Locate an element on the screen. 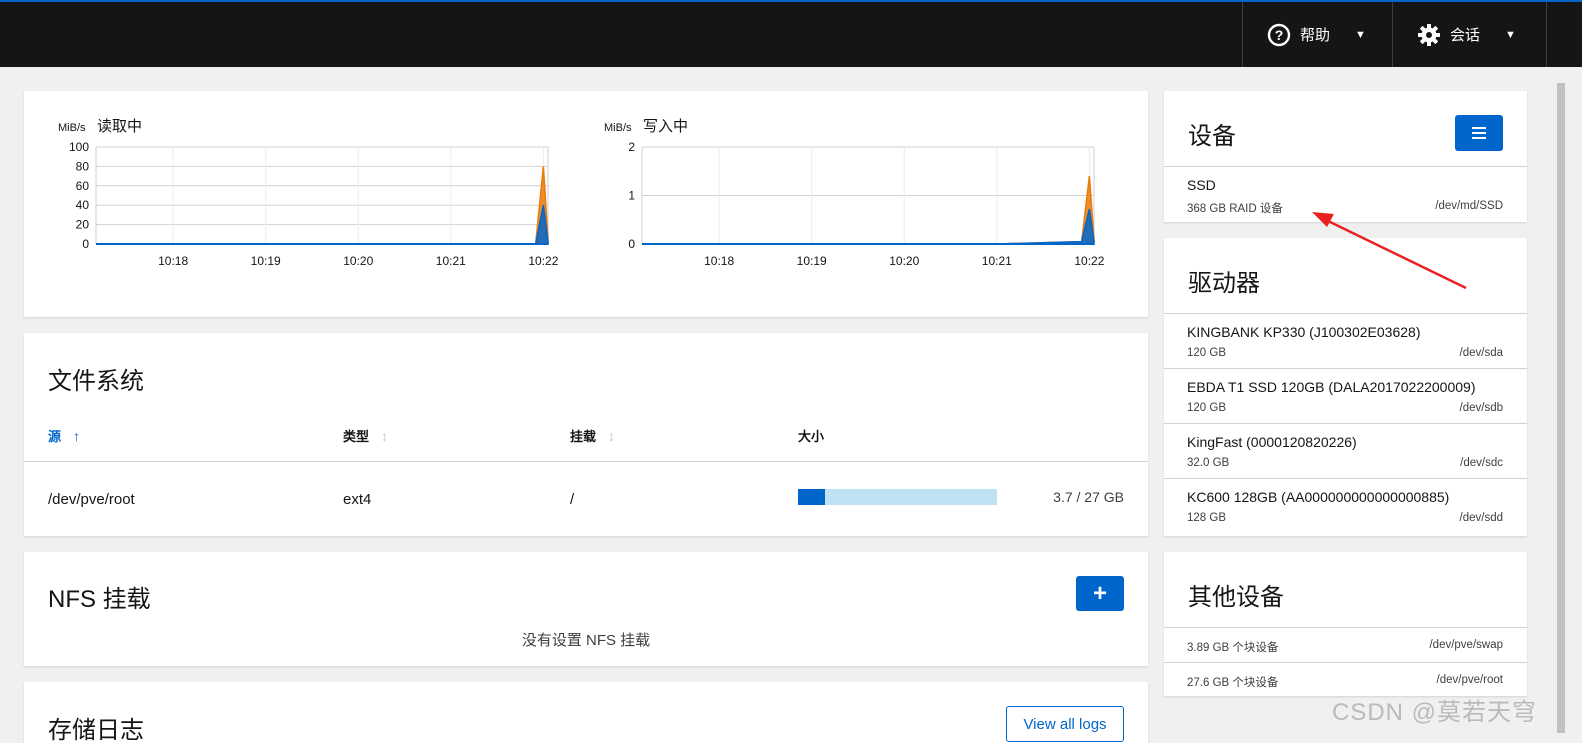  devices-menu-button is located at coordinates (1479, 133).